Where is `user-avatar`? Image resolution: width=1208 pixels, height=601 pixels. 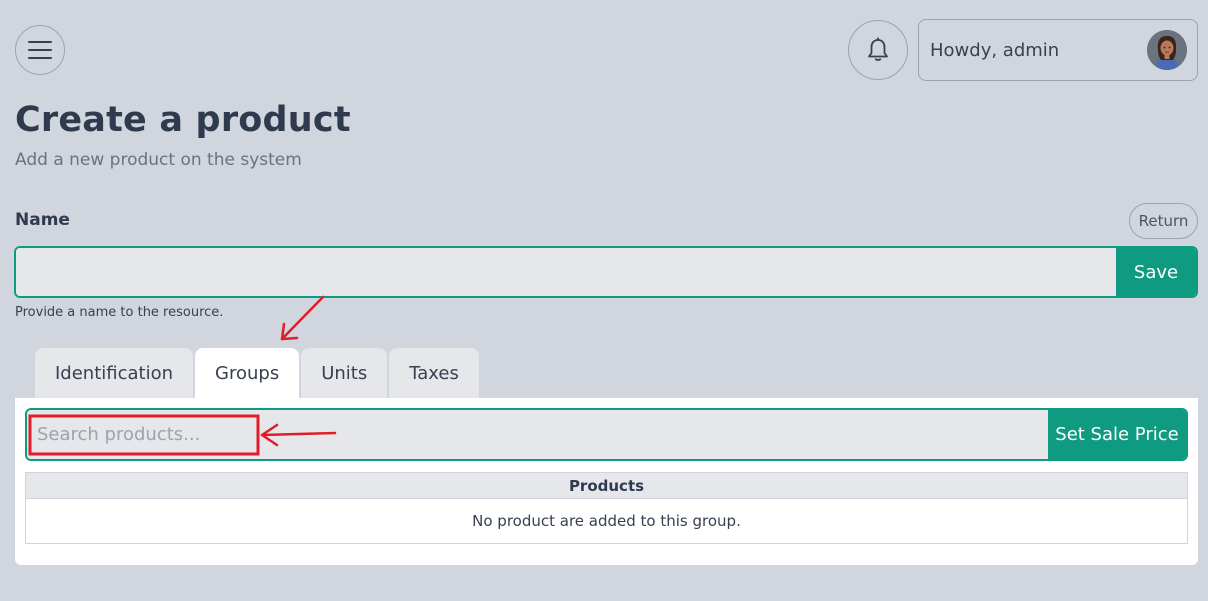
user-avatar is located at coordinates (1167, 50).